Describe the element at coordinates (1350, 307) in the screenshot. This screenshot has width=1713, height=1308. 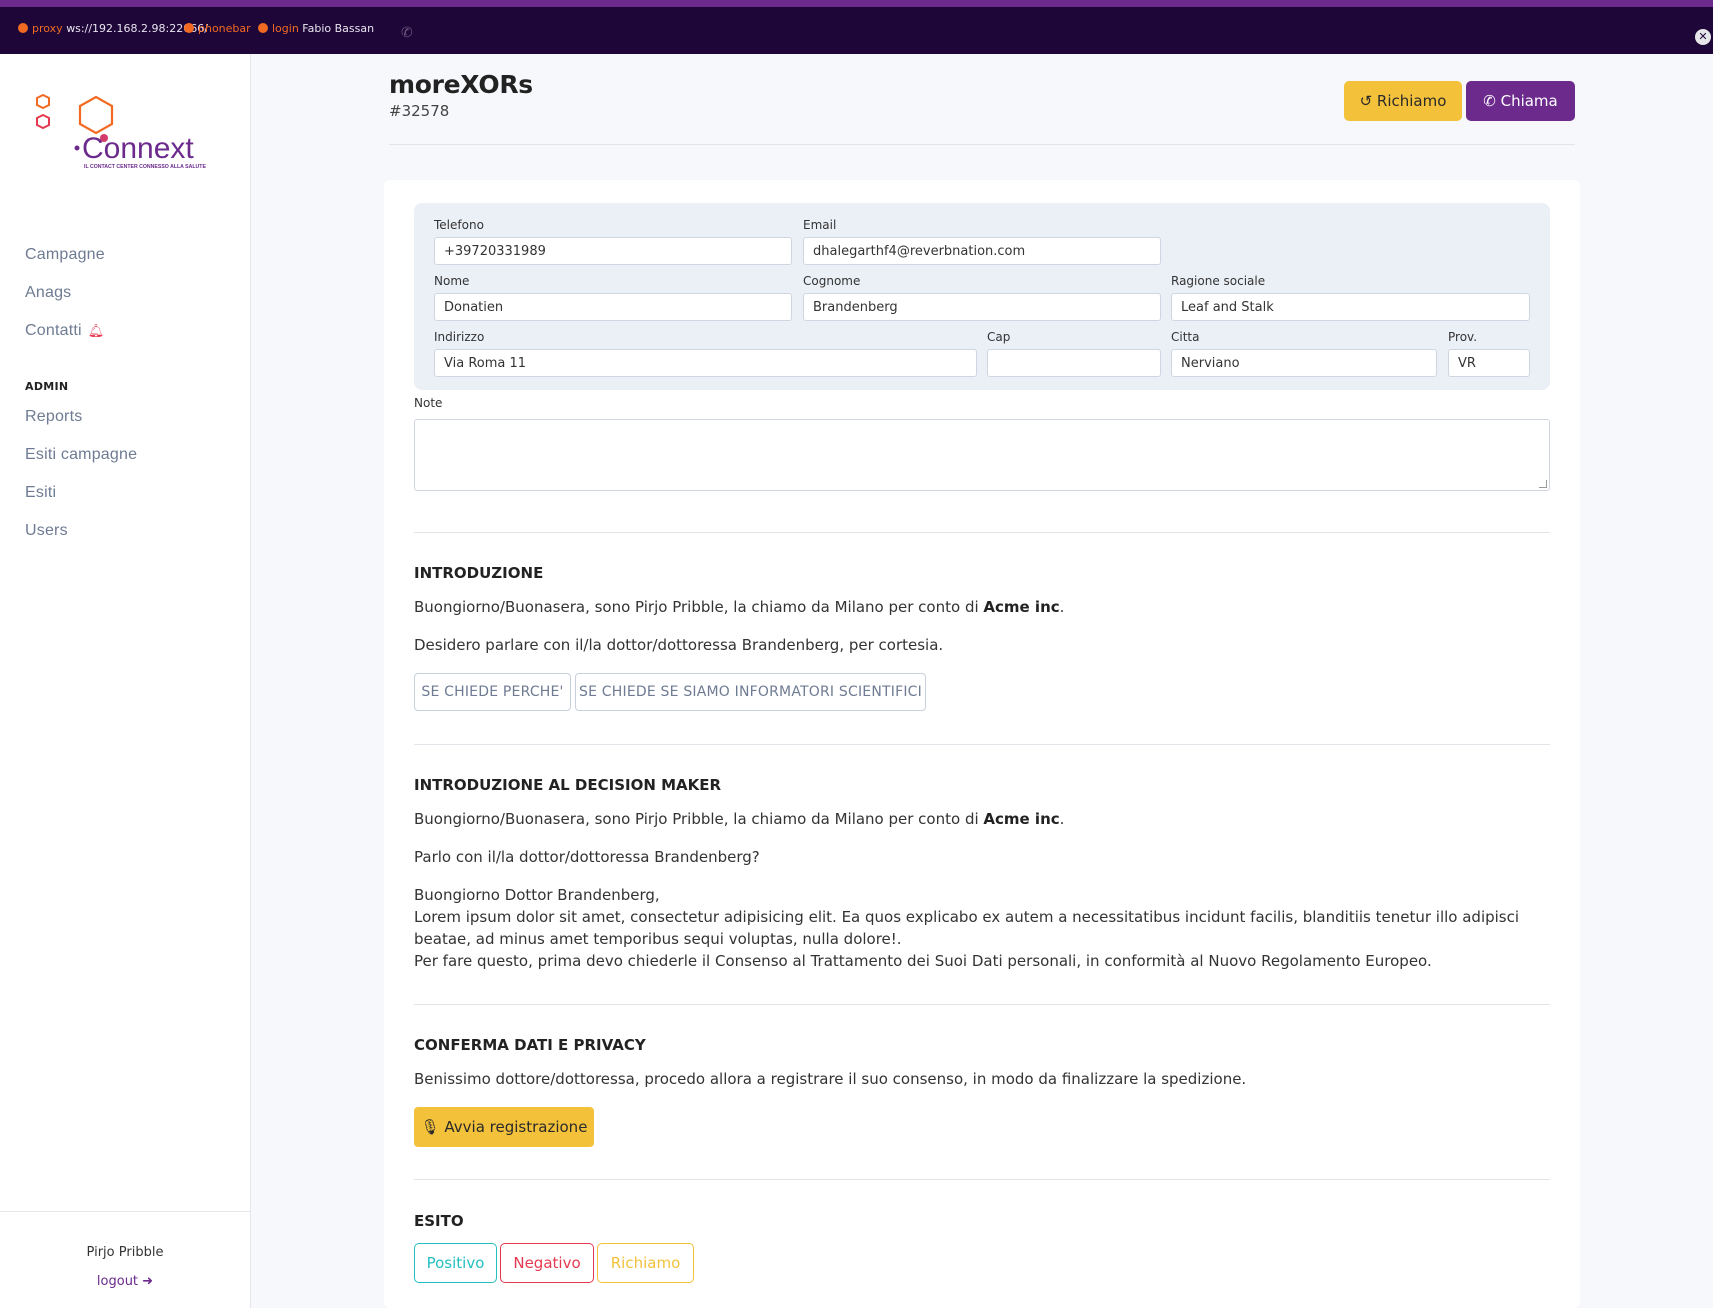
I see `ragione-sociale-field: Leaf and Stalk` at that location.